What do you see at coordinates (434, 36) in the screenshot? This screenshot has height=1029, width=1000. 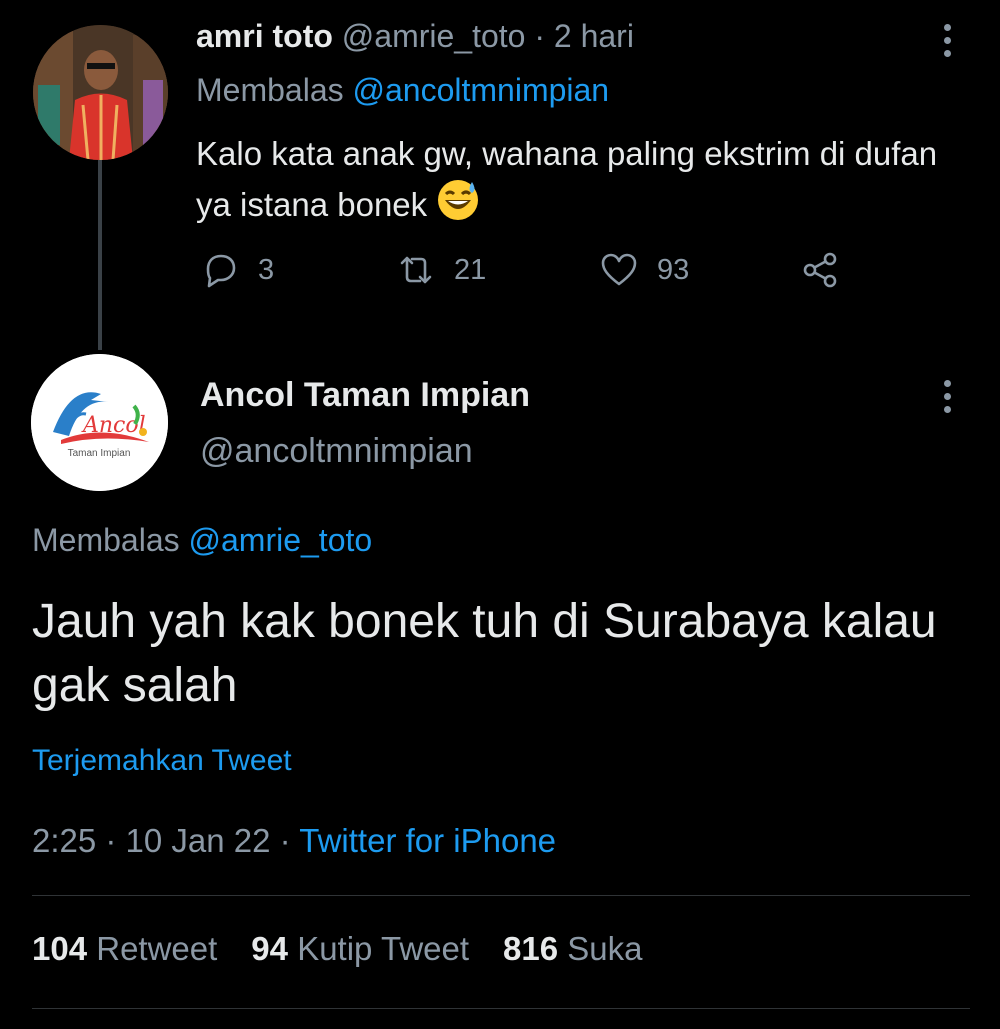 I see `author-handle: @amrie_toto` at bounding box center [434, 36].